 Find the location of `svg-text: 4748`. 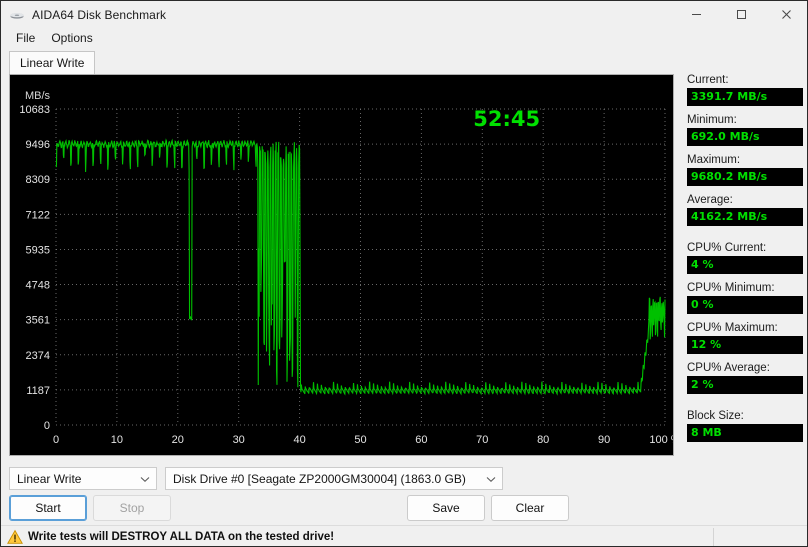

svg-text: 4748 is located at coordinates (38, 286).